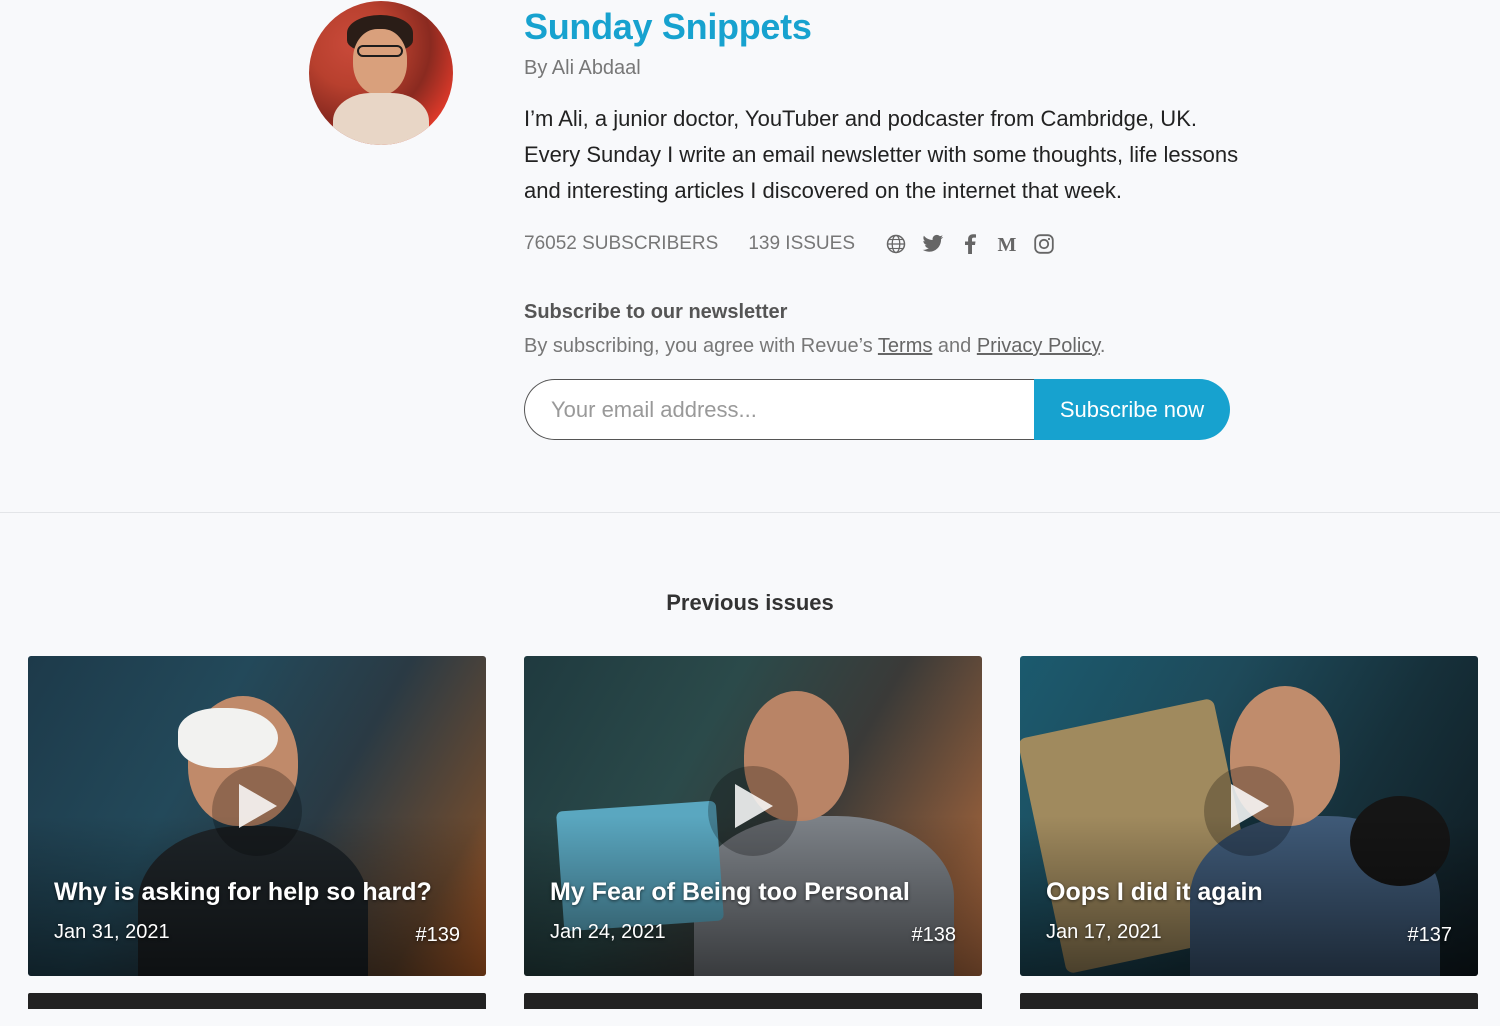 This screenshot has width=1500, height=1026. Describe the element at coordinates (1038, 346) in the screenshot. I see `privacy-policy-link: Privacy Policy` at that location.